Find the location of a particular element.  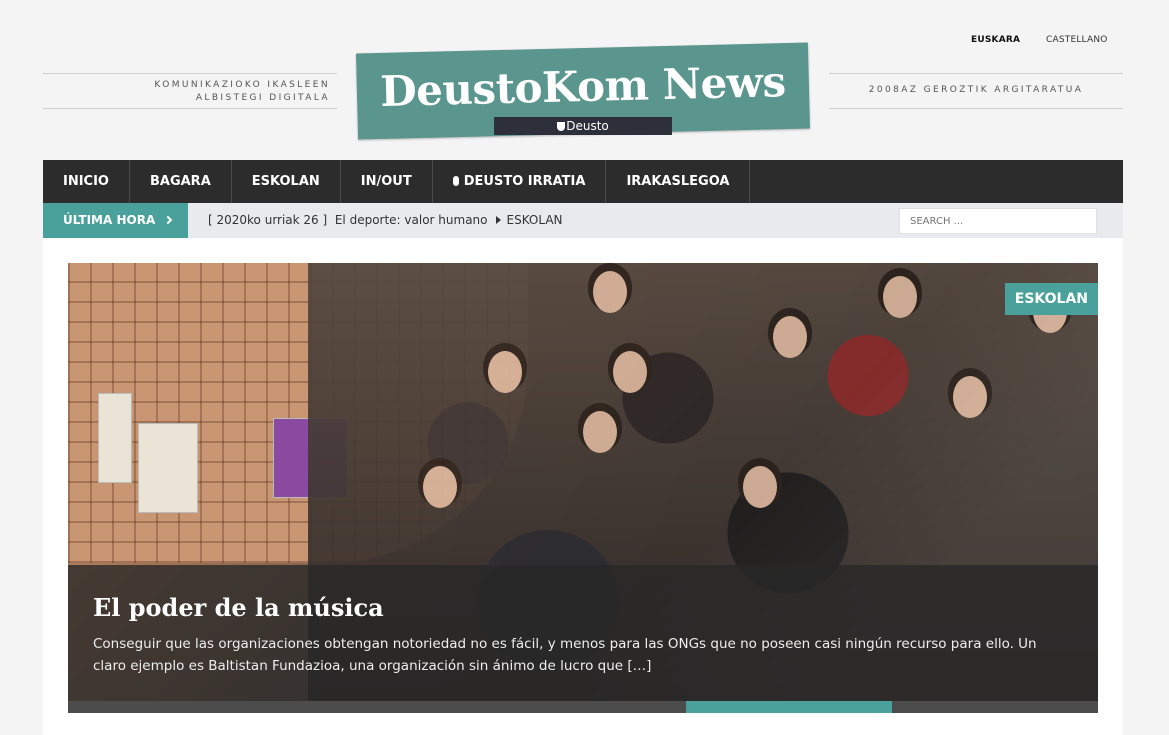

logo-sub: Deusto is located at coordinates (587, 126).